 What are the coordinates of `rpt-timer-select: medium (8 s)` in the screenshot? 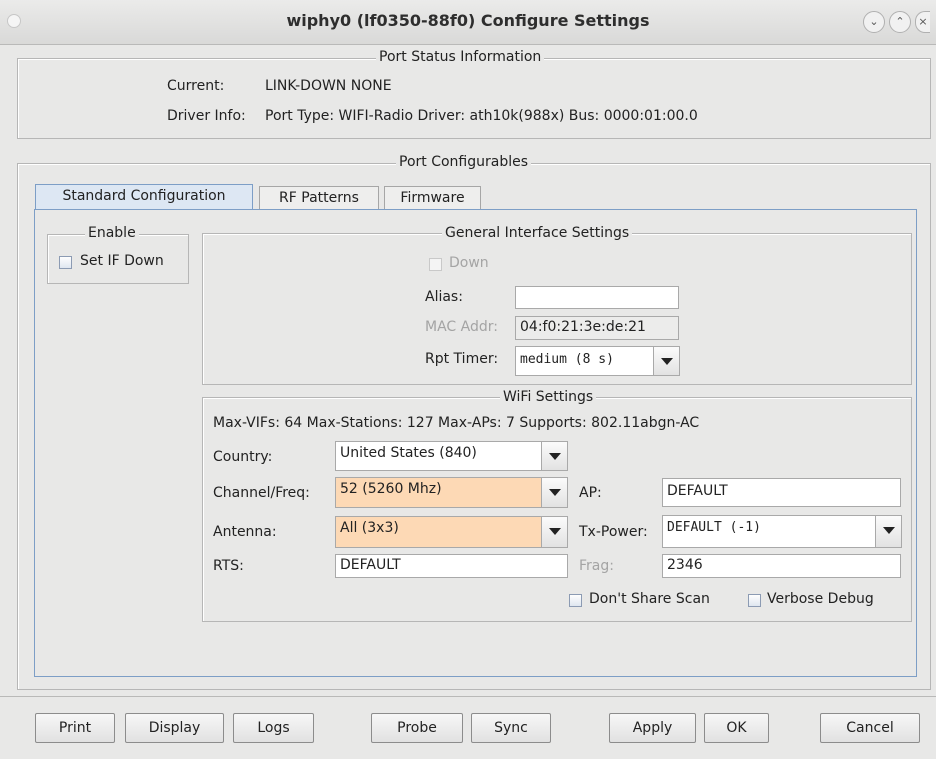 It's located at (597, 361).